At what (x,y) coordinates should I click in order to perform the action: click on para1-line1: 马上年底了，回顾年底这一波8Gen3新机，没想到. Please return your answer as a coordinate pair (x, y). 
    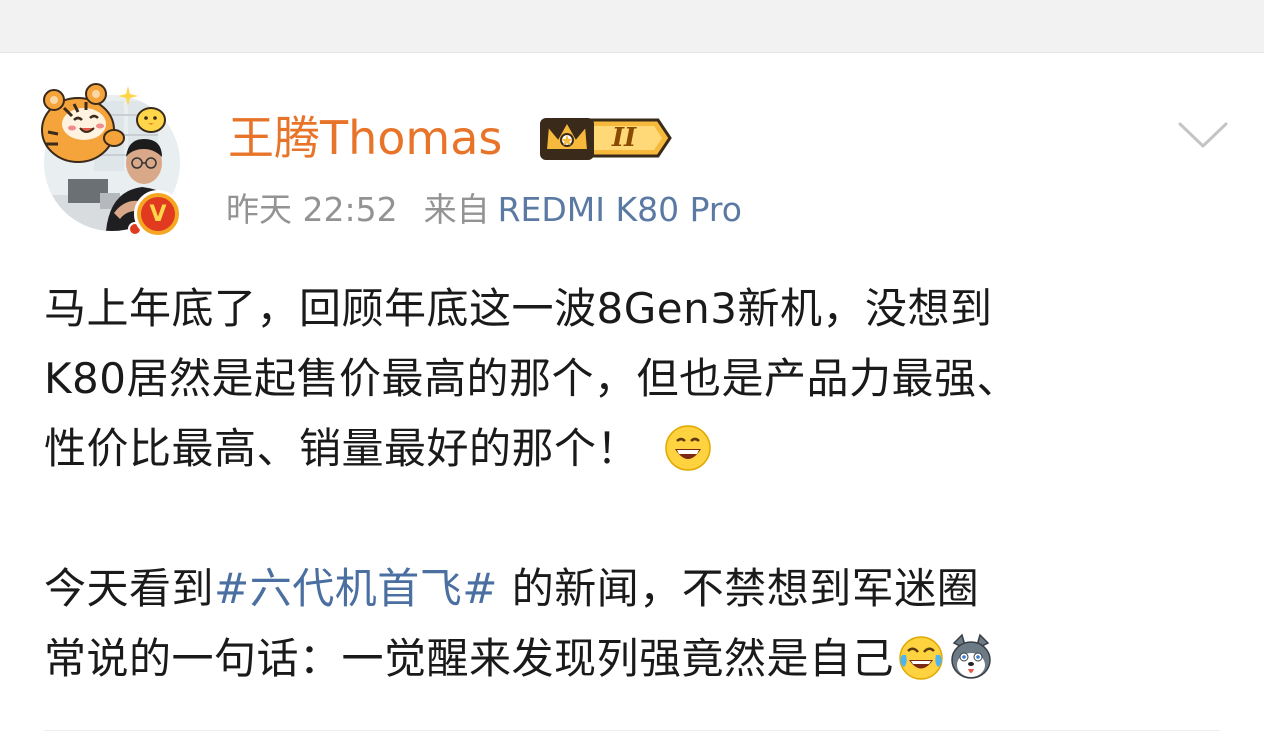
    Looking at the image, I should click on (518, 308).